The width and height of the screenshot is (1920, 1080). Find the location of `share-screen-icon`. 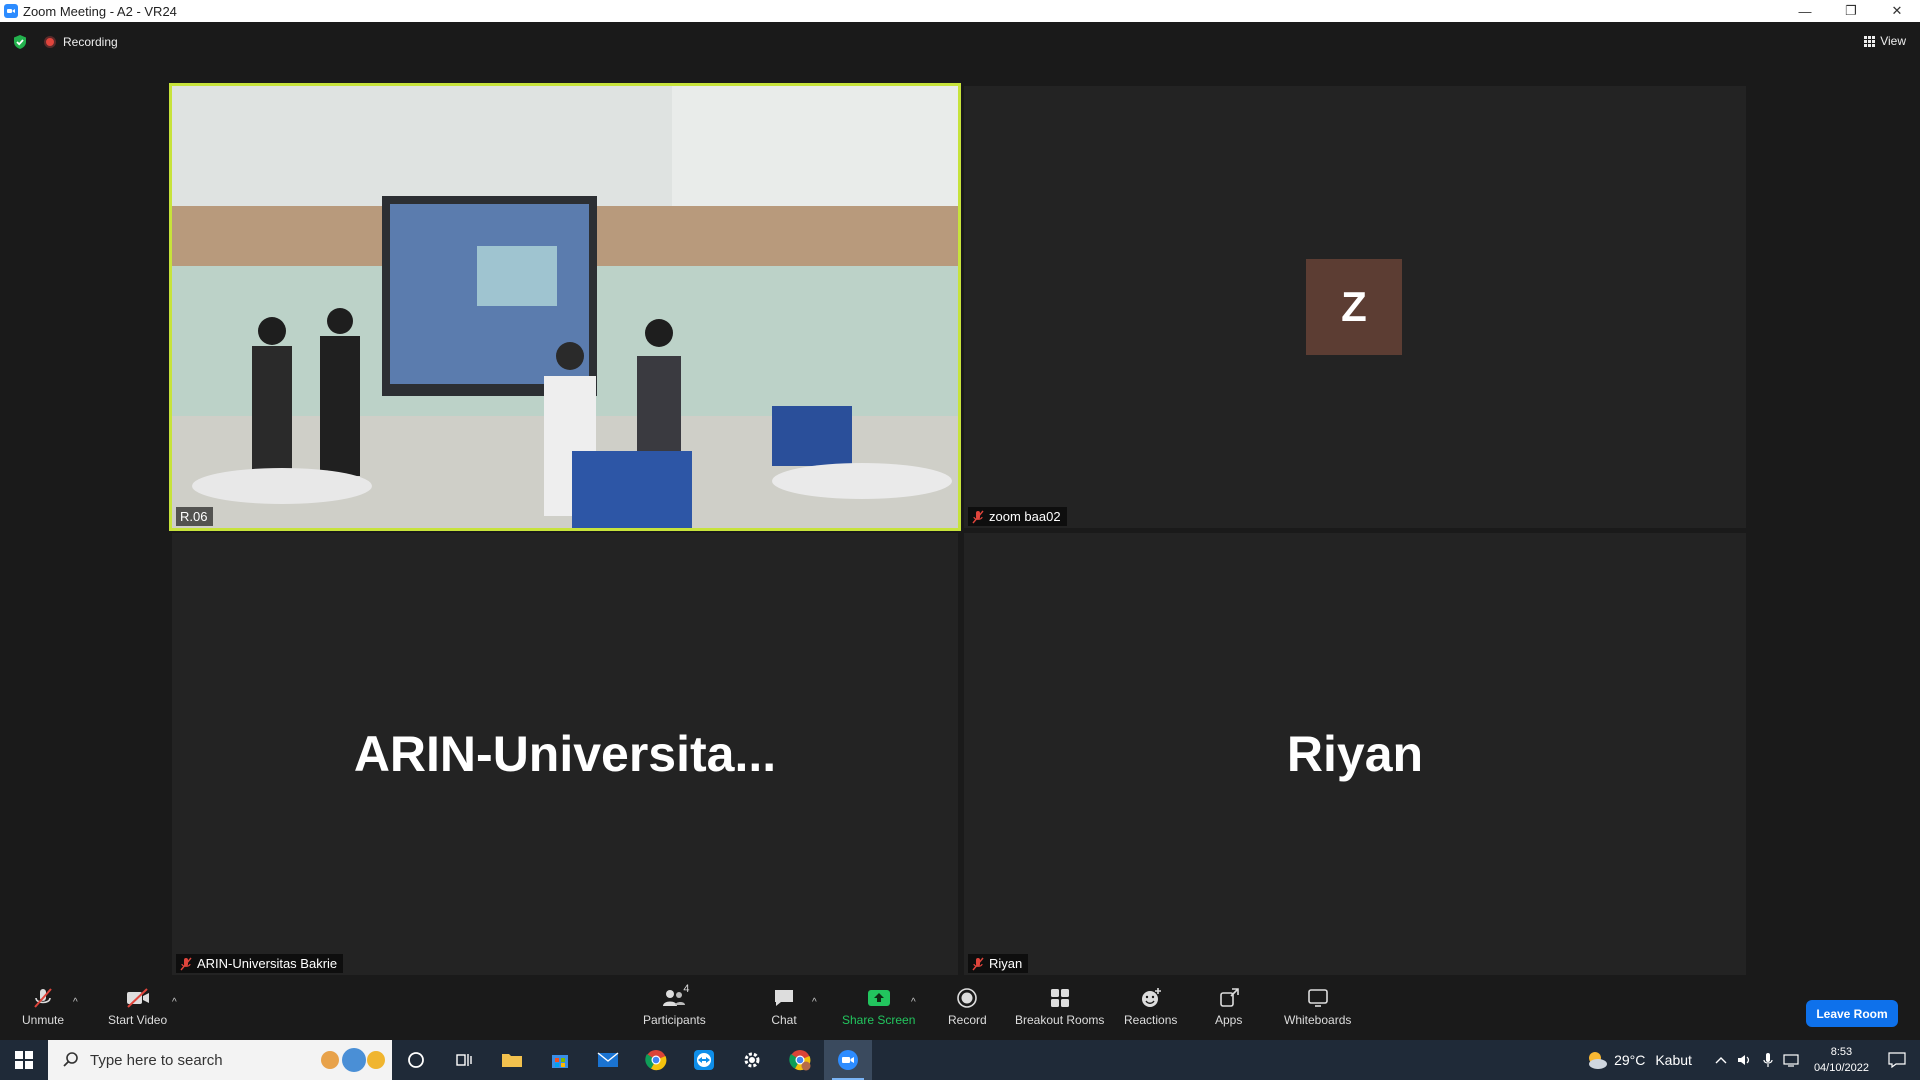

share-screen-icon is located at coordinates (879, 998).